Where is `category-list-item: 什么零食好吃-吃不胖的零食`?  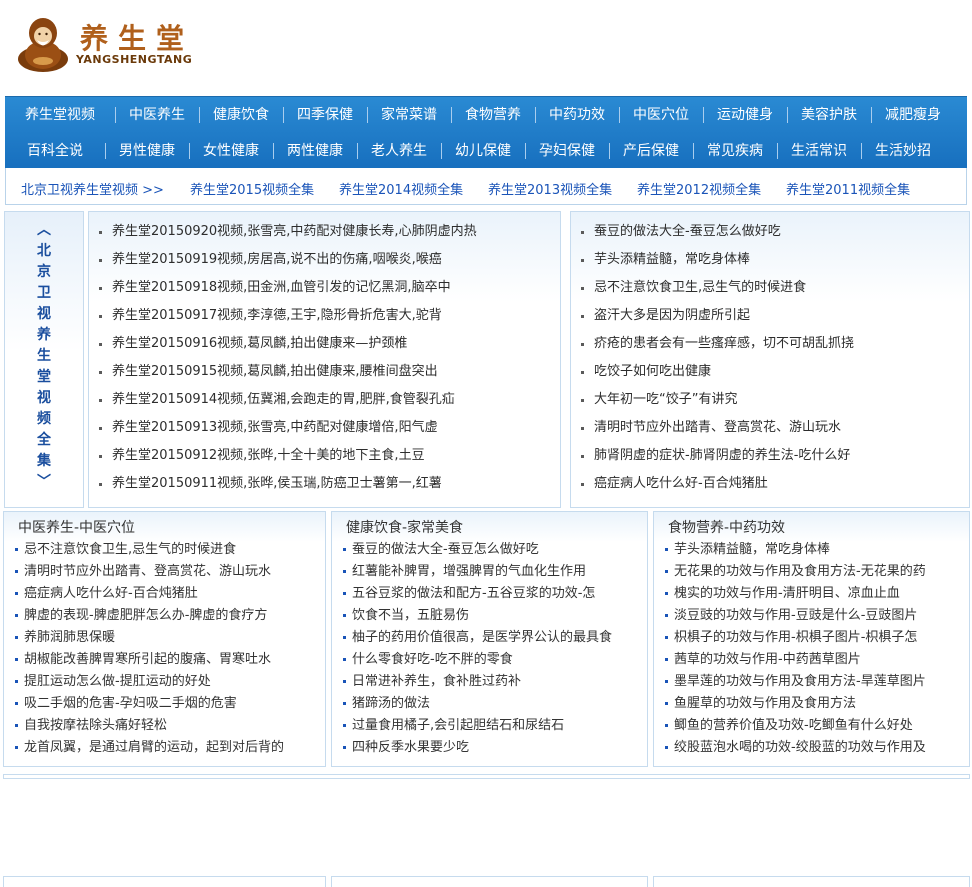 category-list-item: 什么零食好吃-吃不胖的零食 is located at coordinates (472, 660).